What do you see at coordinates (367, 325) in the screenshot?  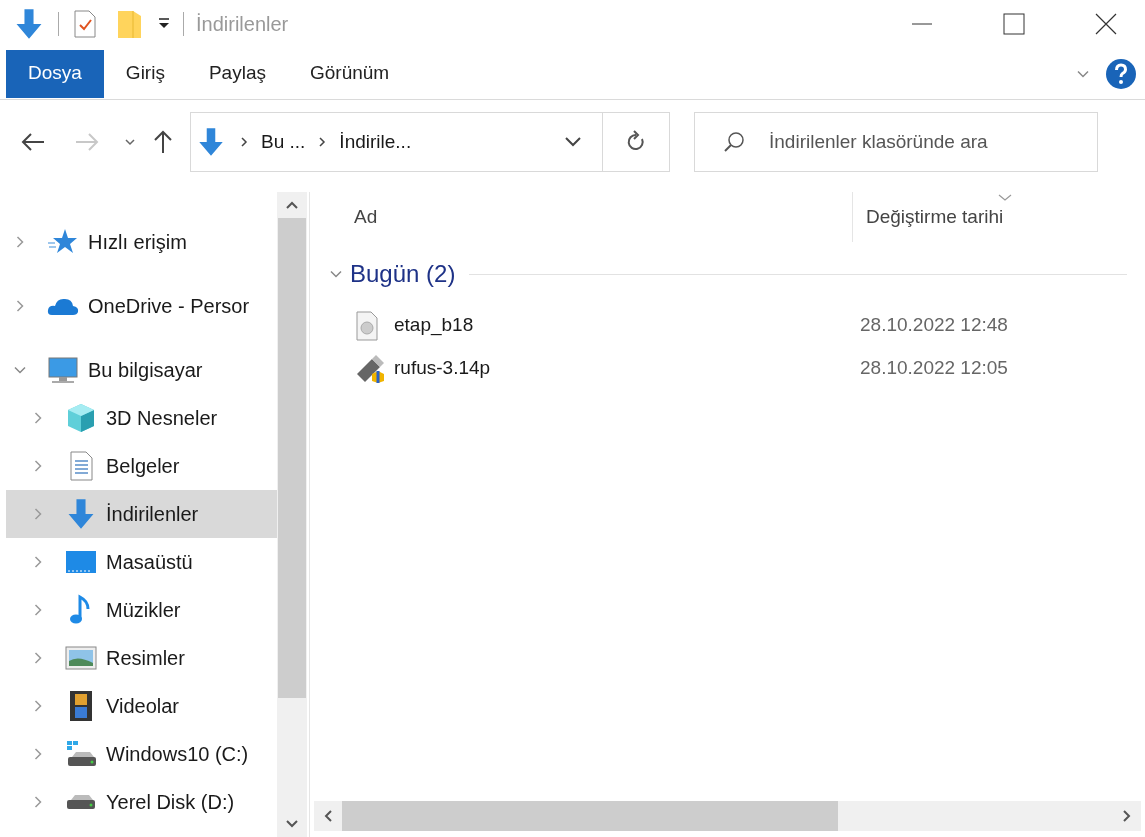 I see `disc-file-icon` at bounding box center [367, 325].